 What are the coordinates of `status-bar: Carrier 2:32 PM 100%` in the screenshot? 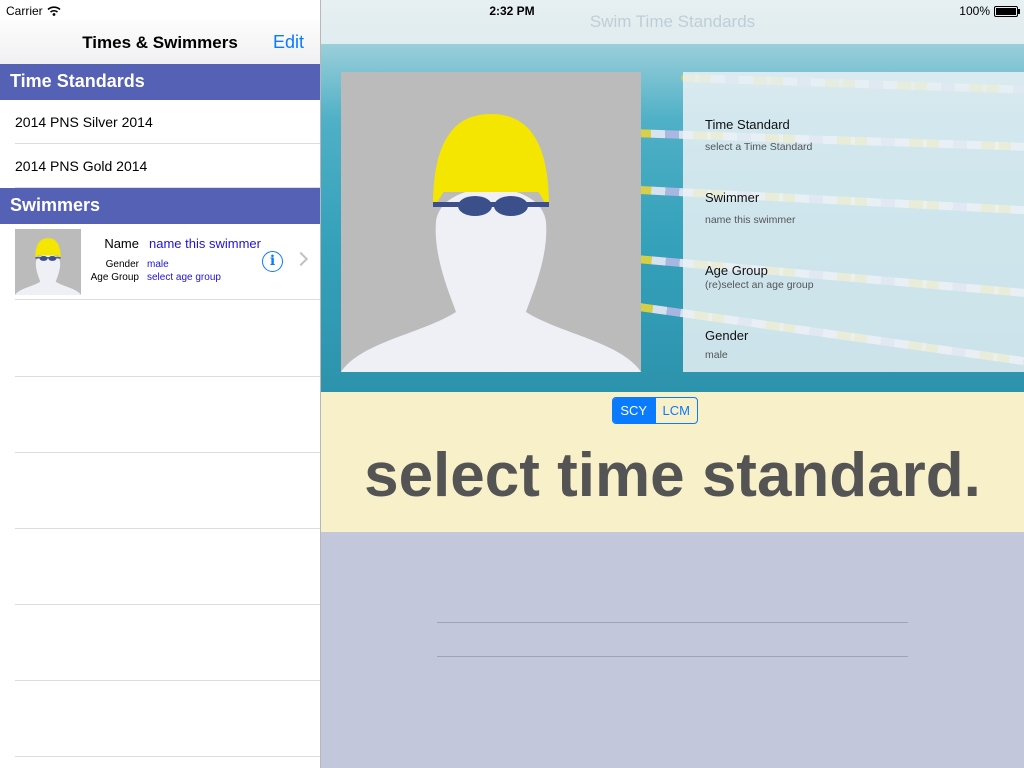 It's located at (512, 10).